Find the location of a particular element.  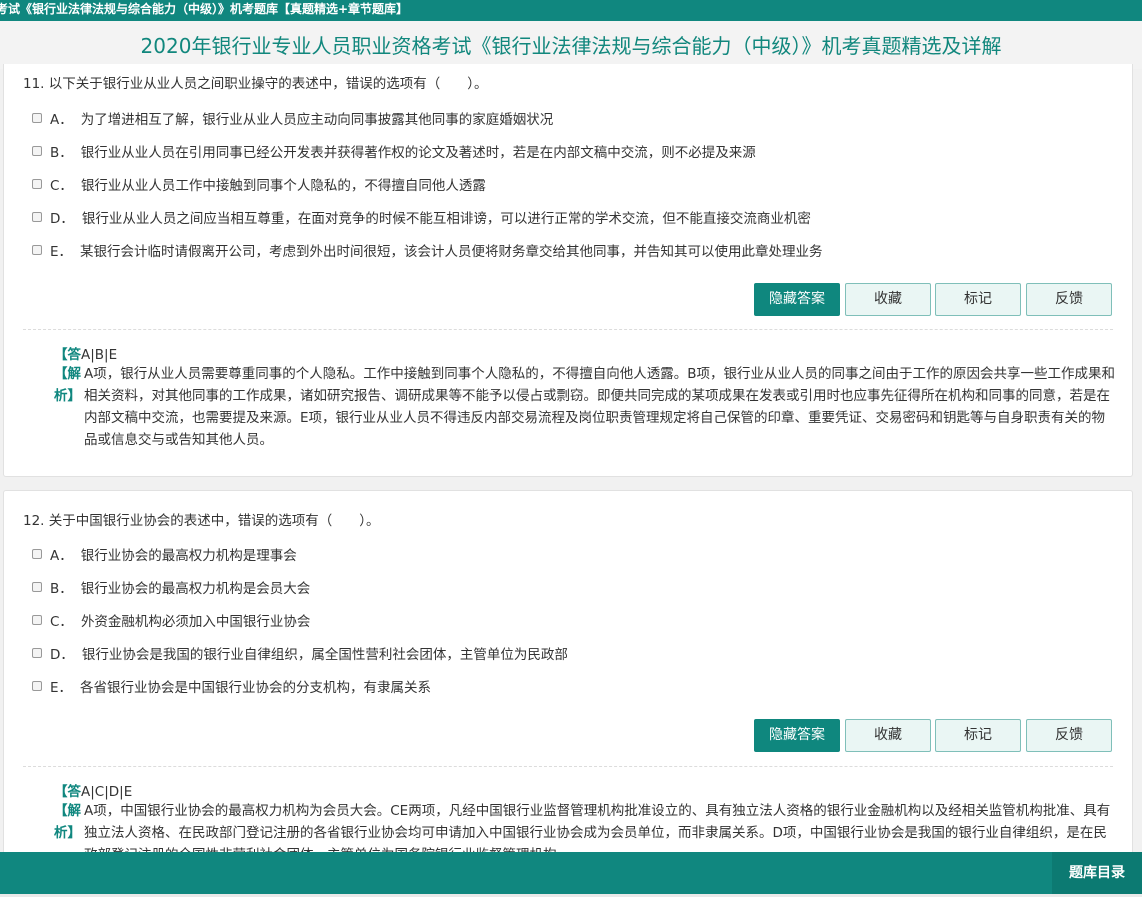

option-a: A． 为了增进相互了解，银行业从业人员应主动向同事披露其他同事的家庭婚姻状况 is located at coordinates (292, 118).